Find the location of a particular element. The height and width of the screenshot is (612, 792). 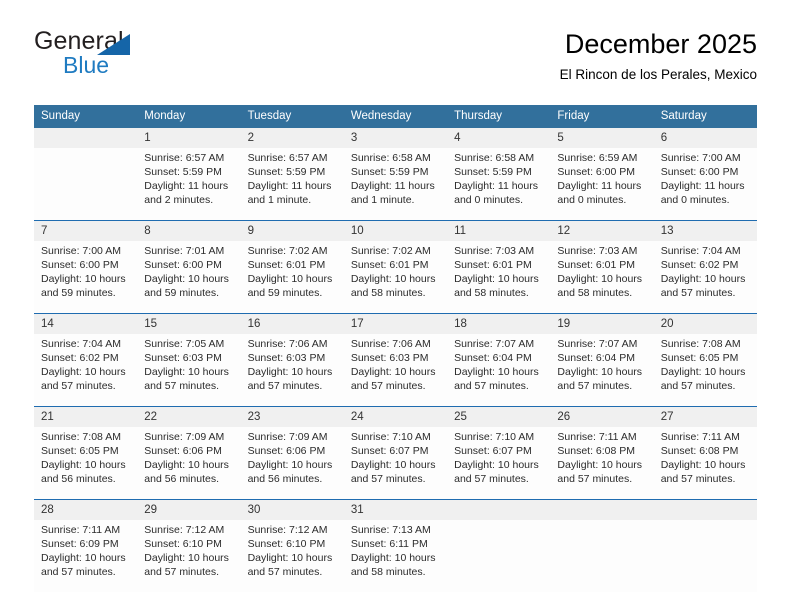

day-number: 2 is located at coordinates (292, 138).